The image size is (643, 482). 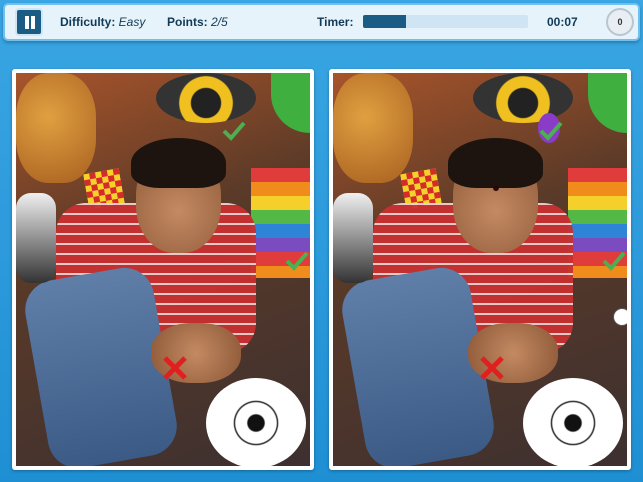 I want to click on pause-icon, so click(x=27, y=22).